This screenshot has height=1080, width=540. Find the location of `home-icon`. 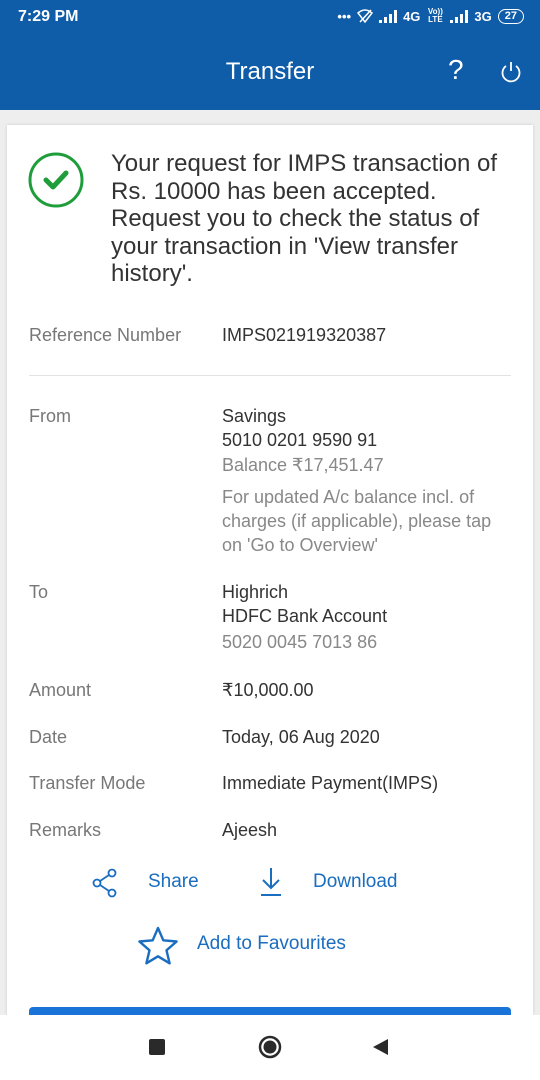

home-icon is located at coordinates (270, 1047).